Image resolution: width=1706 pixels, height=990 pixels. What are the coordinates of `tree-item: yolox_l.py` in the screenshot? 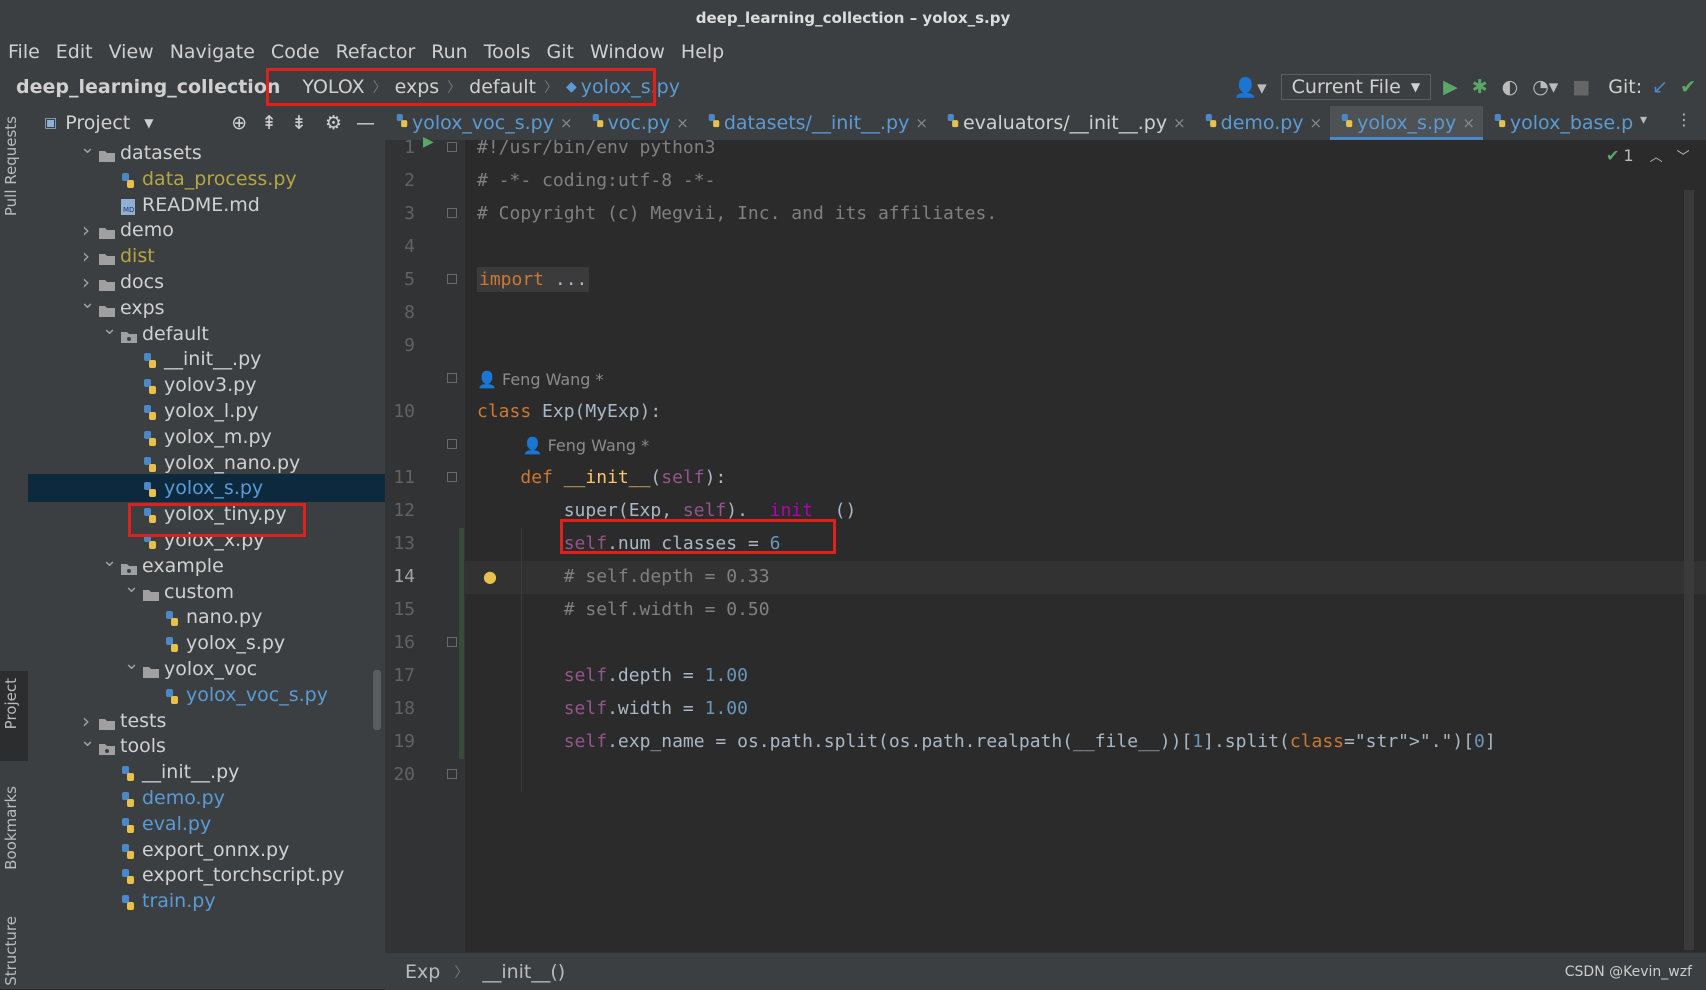 It's located at (206, 411).